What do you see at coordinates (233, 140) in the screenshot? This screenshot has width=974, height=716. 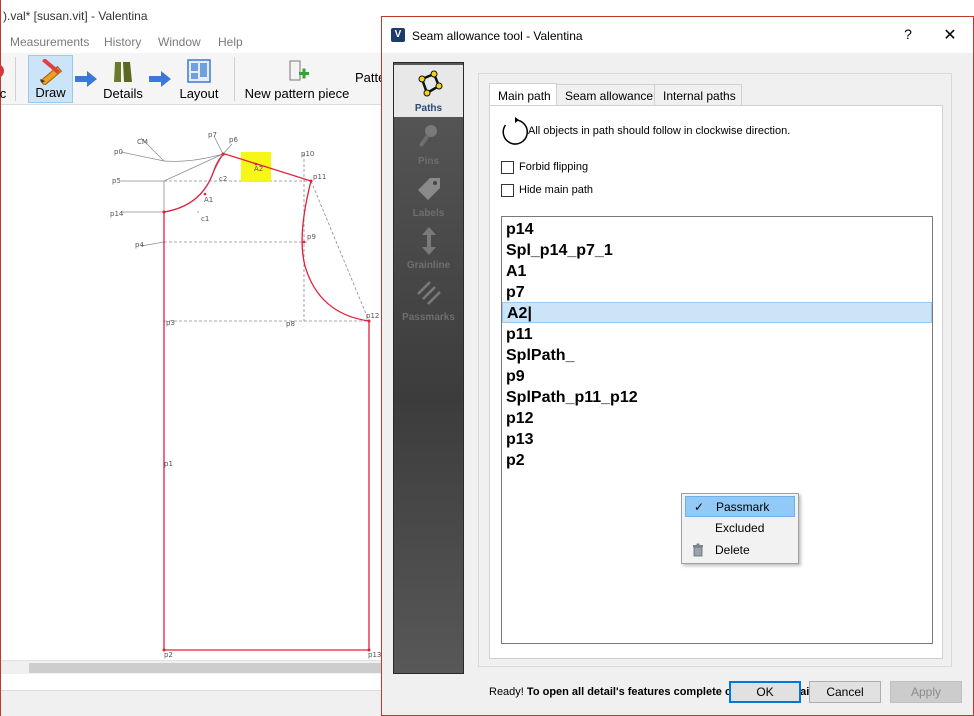 I see `point-label: p6` at bounding box center [233, 140].